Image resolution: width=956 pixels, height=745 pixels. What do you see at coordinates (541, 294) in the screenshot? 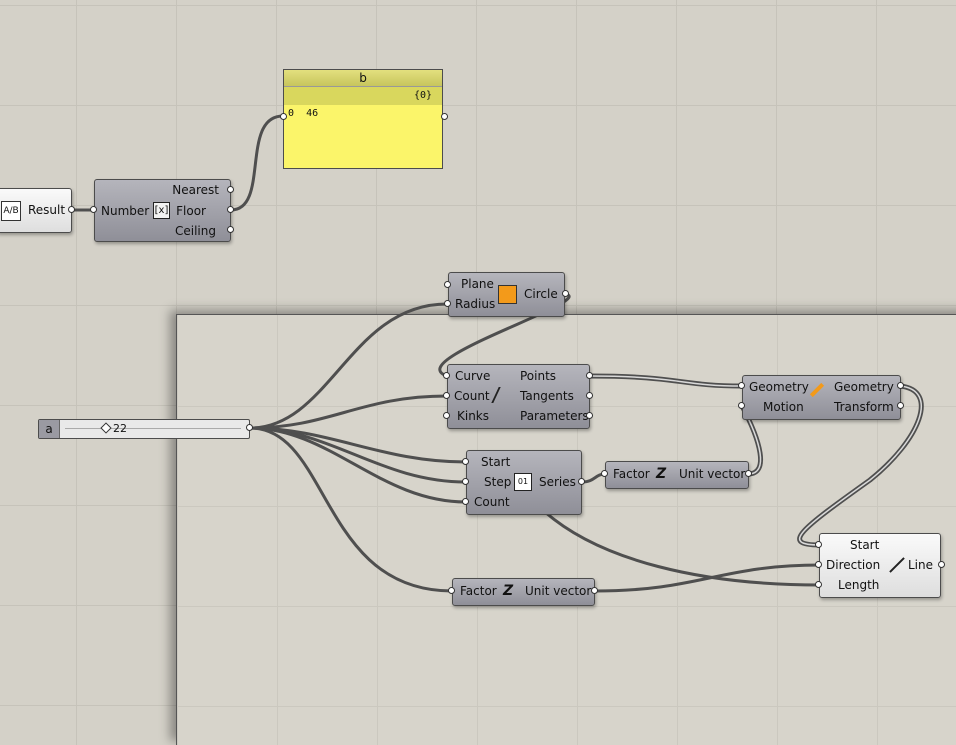
I see `circle-output-label: Circle` at bounding box center [541, 294].